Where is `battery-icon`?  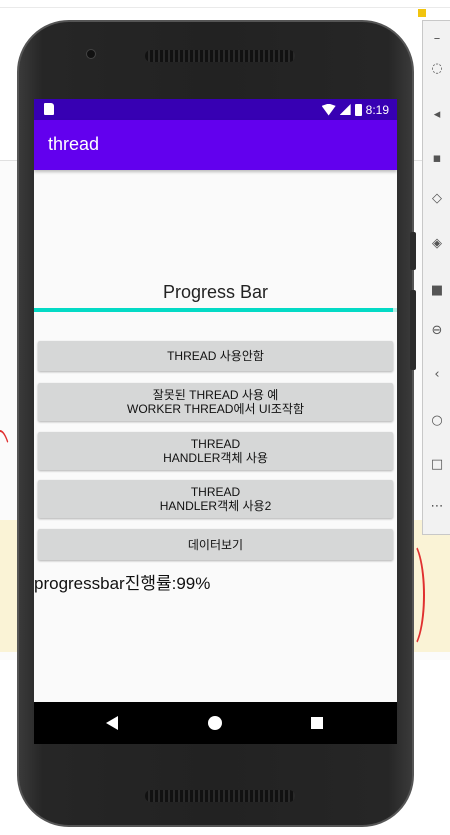 battery-icon is located at coordinates (358, 109).